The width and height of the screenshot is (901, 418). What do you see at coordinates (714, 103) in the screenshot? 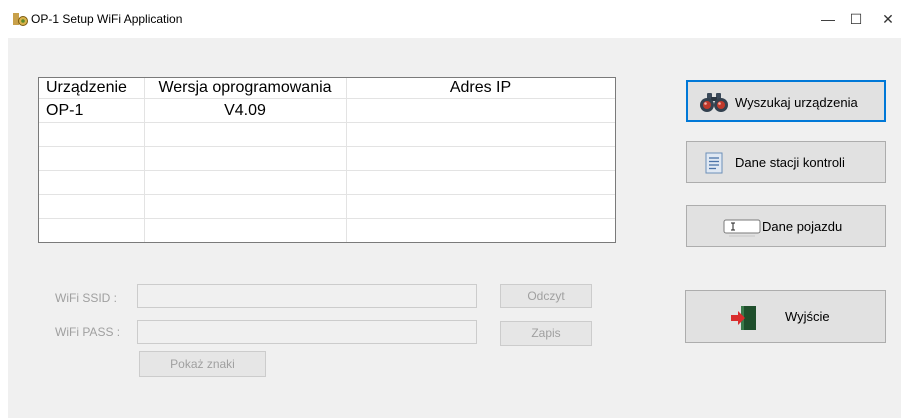
I see `binoculars-icon` at bounding box center [714, 103].